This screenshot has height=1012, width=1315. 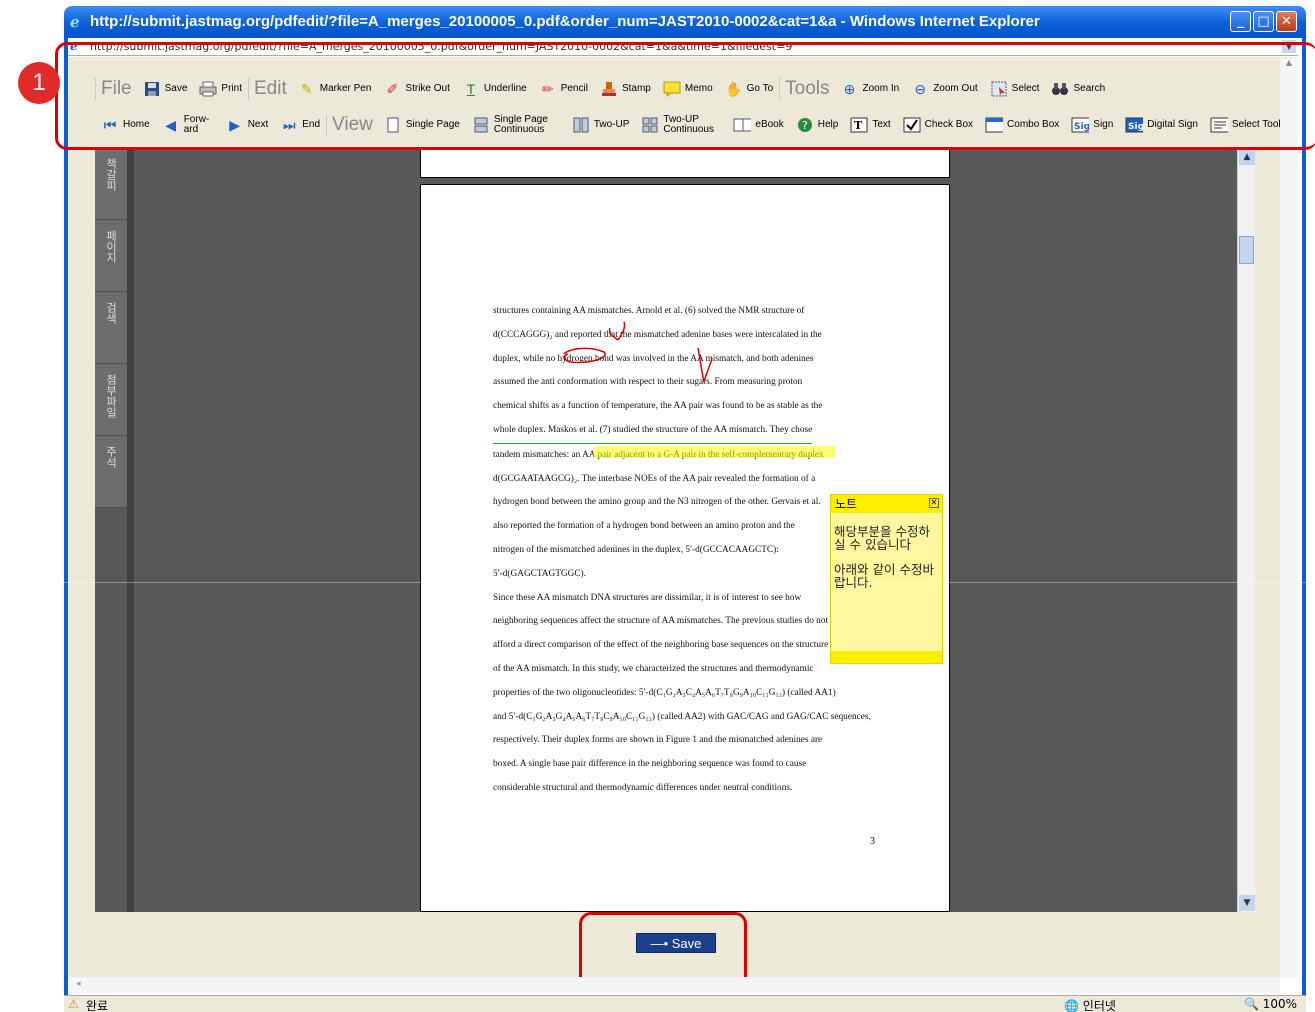 I want to click on note-footer, so click(x=886, y=657).